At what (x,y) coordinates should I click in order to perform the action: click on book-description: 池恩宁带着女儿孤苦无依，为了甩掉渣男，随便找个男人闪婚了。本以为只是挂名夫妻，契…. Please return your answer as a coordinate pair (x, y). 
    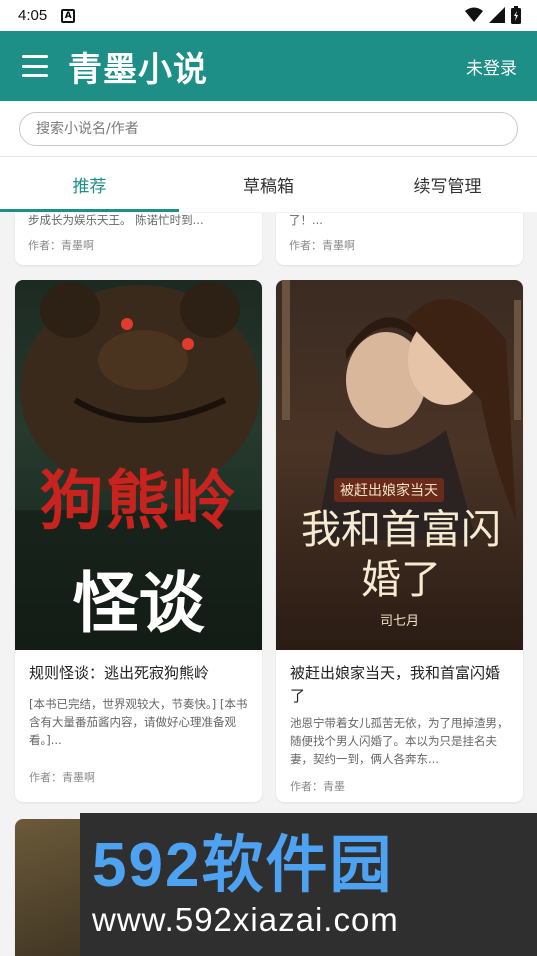
    Looking at the image, I should click on (399, 741).